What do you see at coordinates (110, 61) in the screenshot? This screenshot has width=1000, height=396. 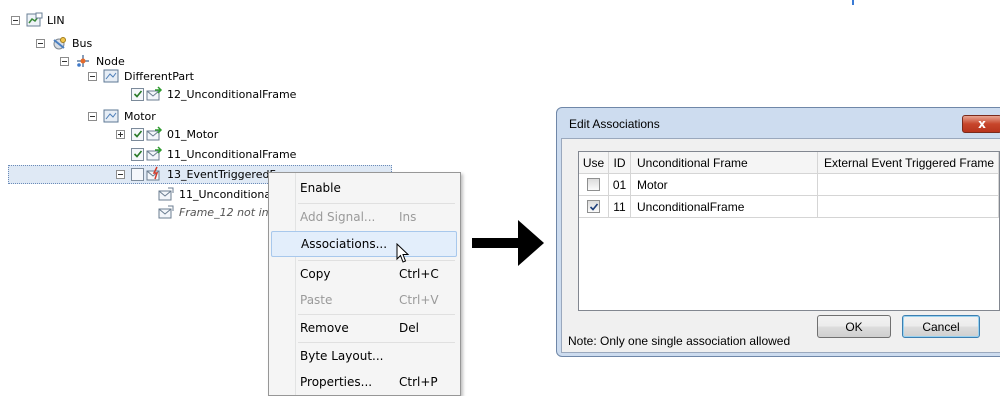 I see `tree-node-label: Node` at bounding box center [110, 61].